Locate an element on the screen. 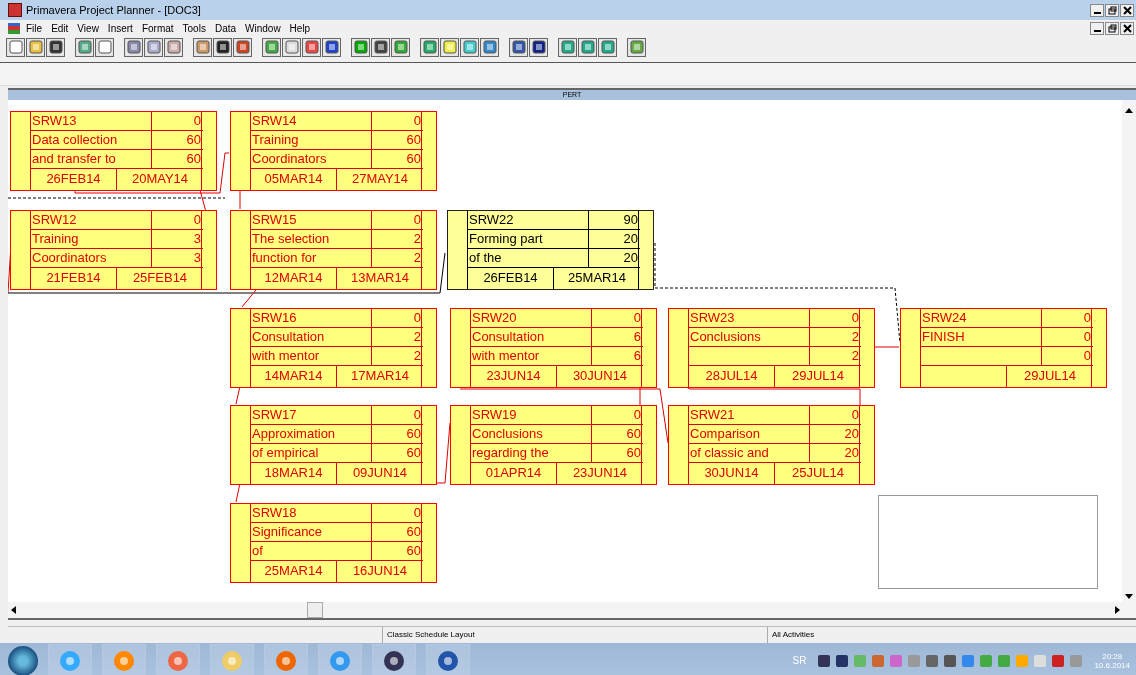 This screenshot has width=1136, height=675. activity-node: SRW14 0 Training 60 Coordinators 60 05MAR14 27MAY14 is located at coordinates (333, 151).